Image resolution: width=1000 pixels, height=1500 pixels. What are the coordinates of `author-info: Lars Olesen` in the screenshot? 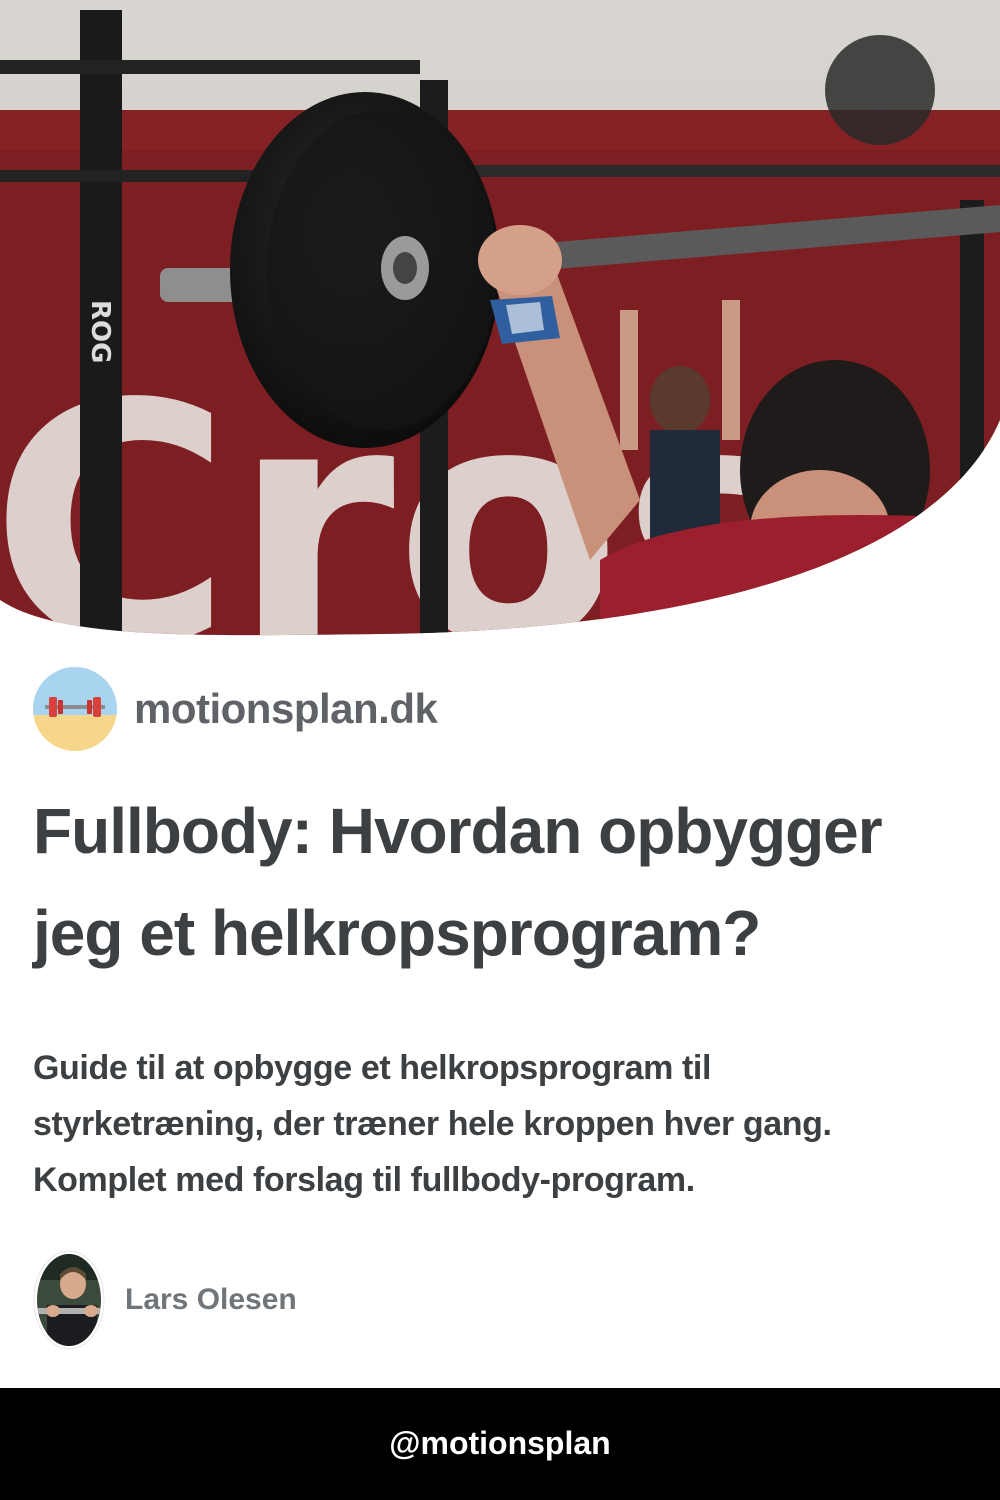 It's located at (165, 1300).